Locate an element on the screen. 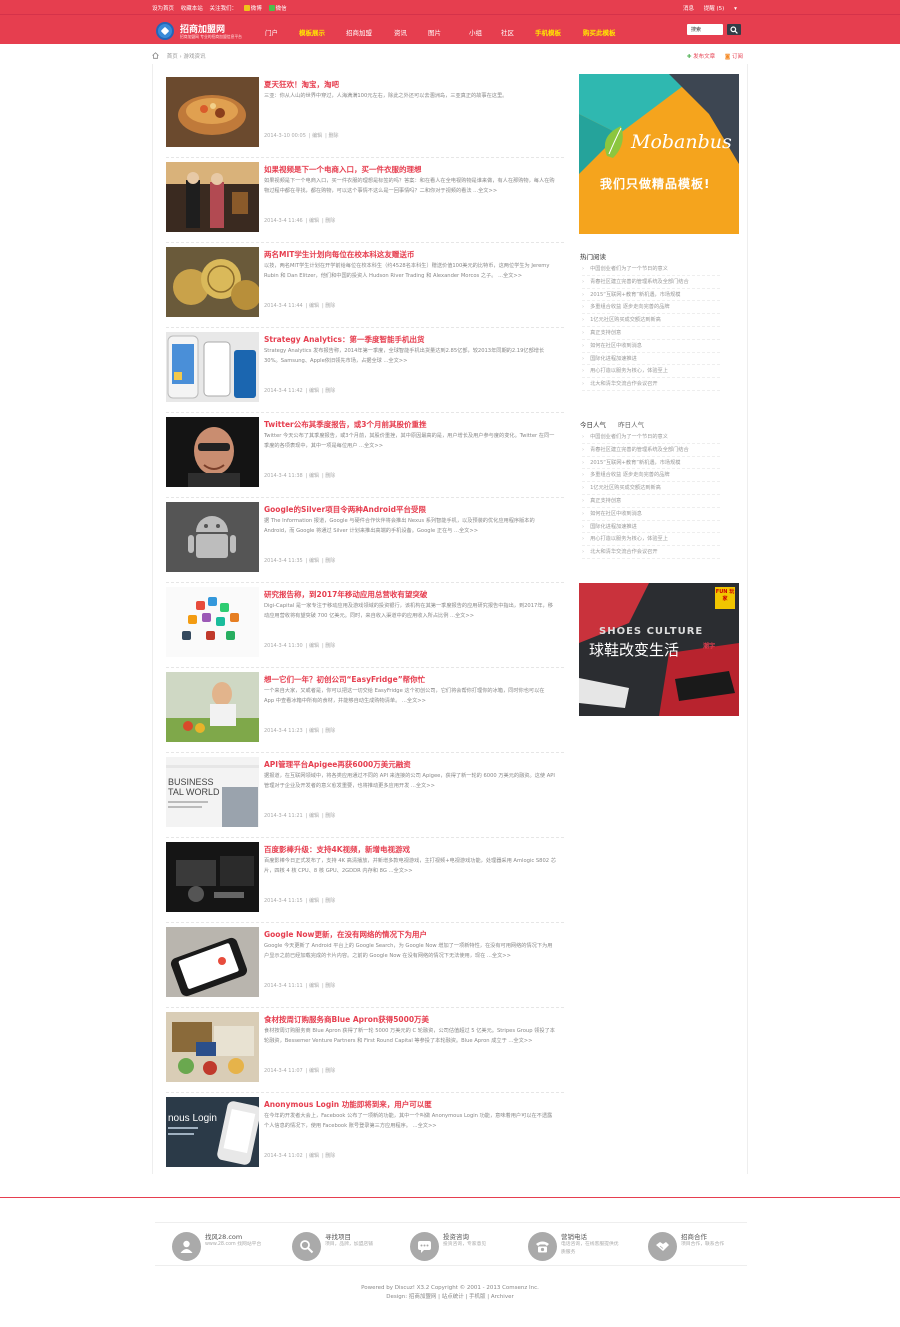 The image size is (900, 1327). mobanbus-banner: Mobanbus 我们只做精品模板! is located at coordinates (659, 154).